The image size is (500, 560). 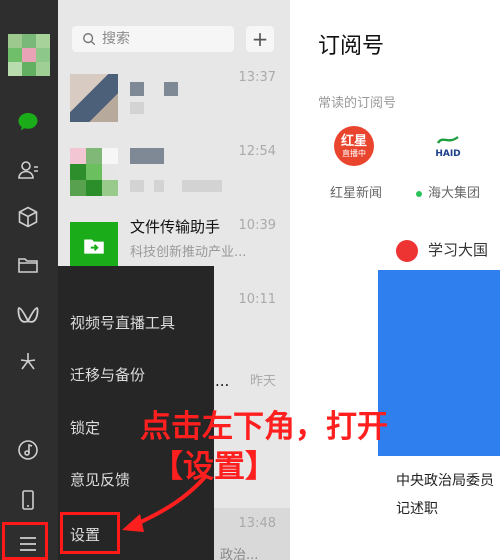 What do you see at coordinates (439, 363) in the screenshot?
I see `feed-image` at bounding box center [439, 363].